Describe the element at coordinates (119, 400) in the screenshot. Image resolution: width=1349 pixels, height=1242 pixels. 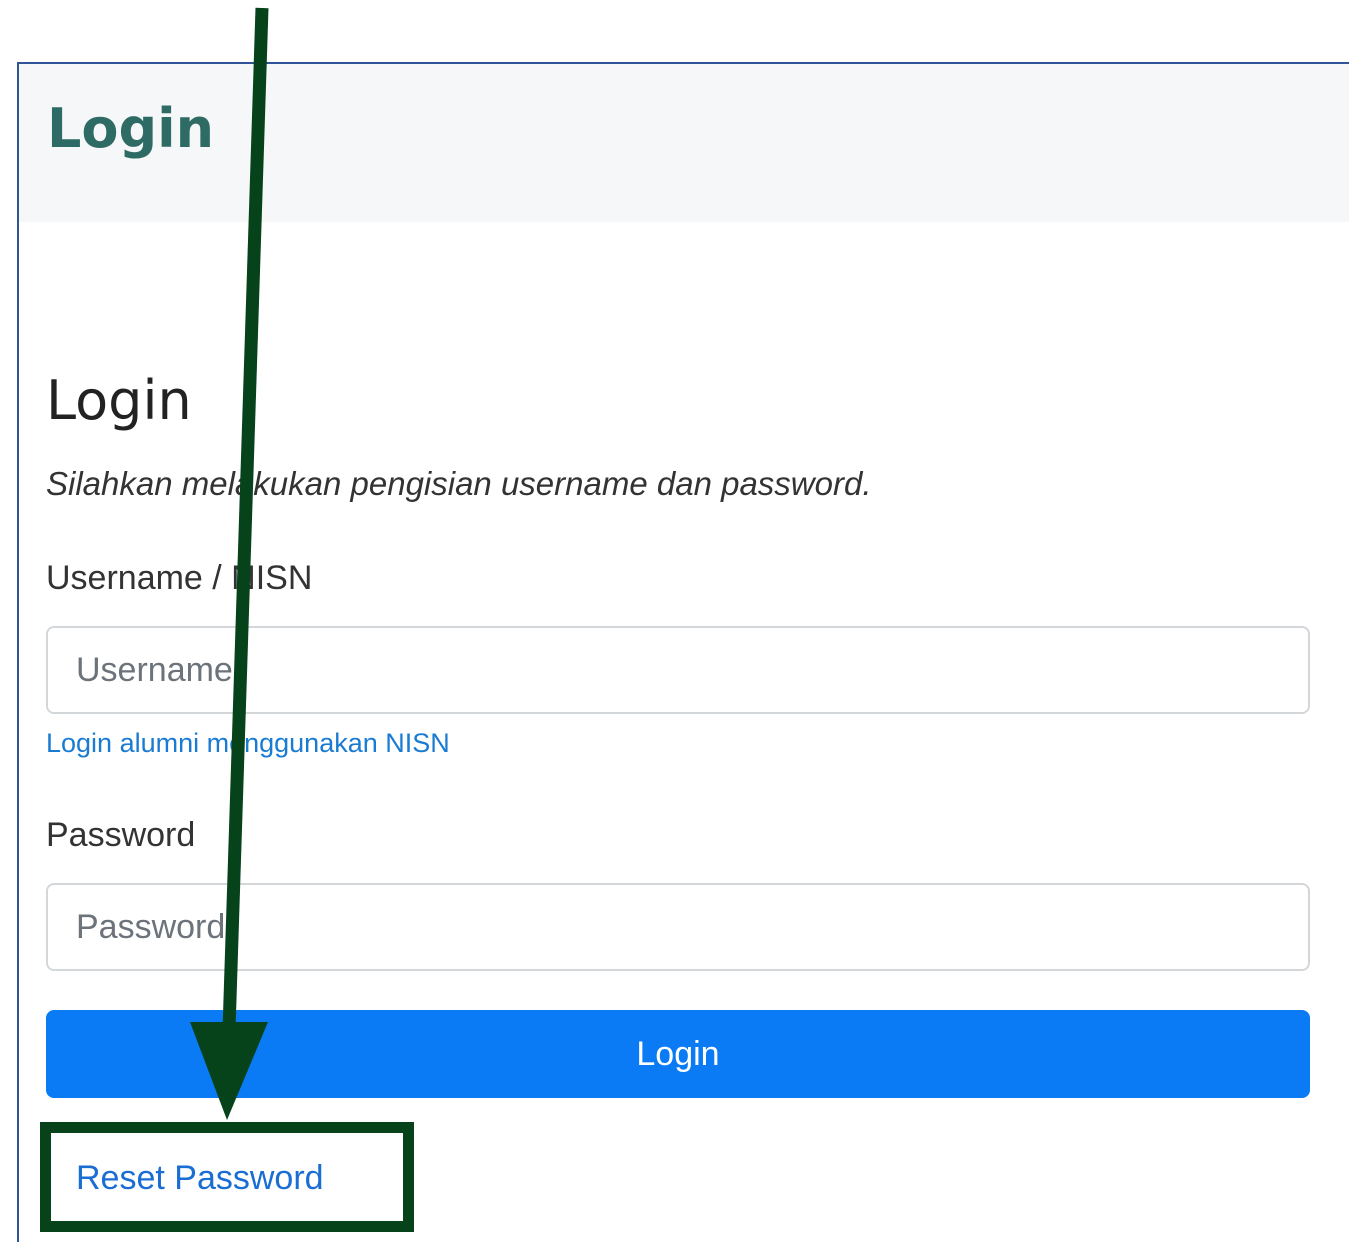
I see `form-title: Login` at that location.